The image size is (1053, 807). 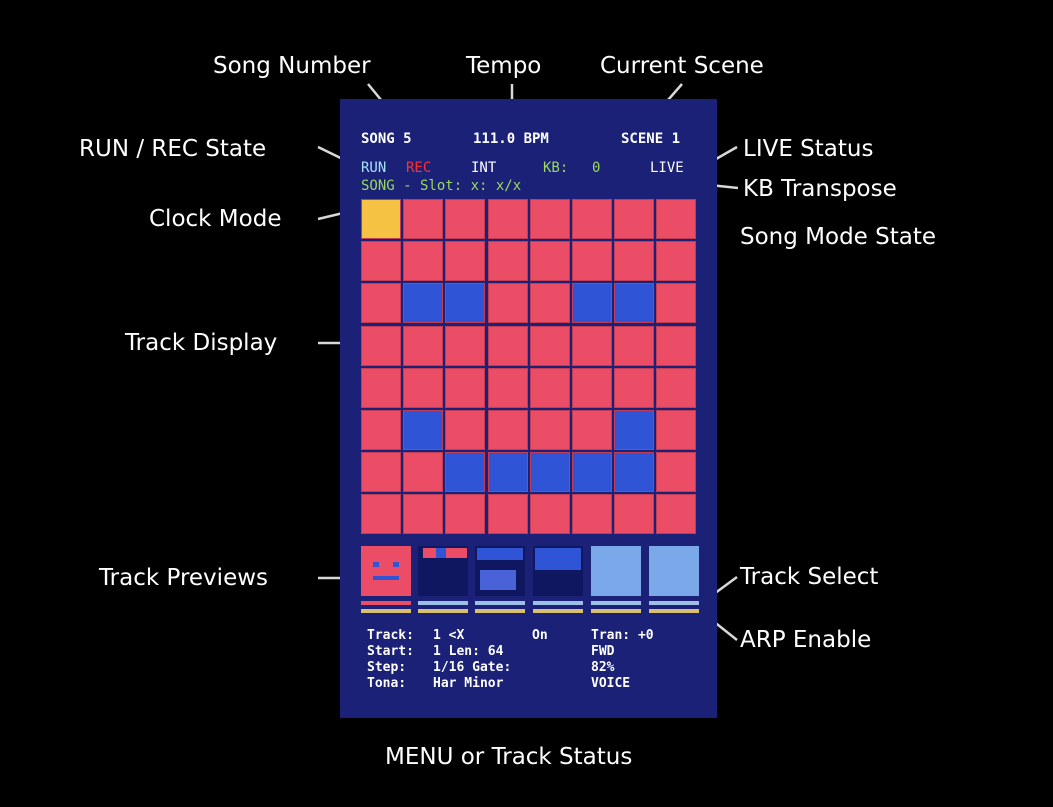 I want to click on kb-transpose-value: 0, so click(x=596, y=168).